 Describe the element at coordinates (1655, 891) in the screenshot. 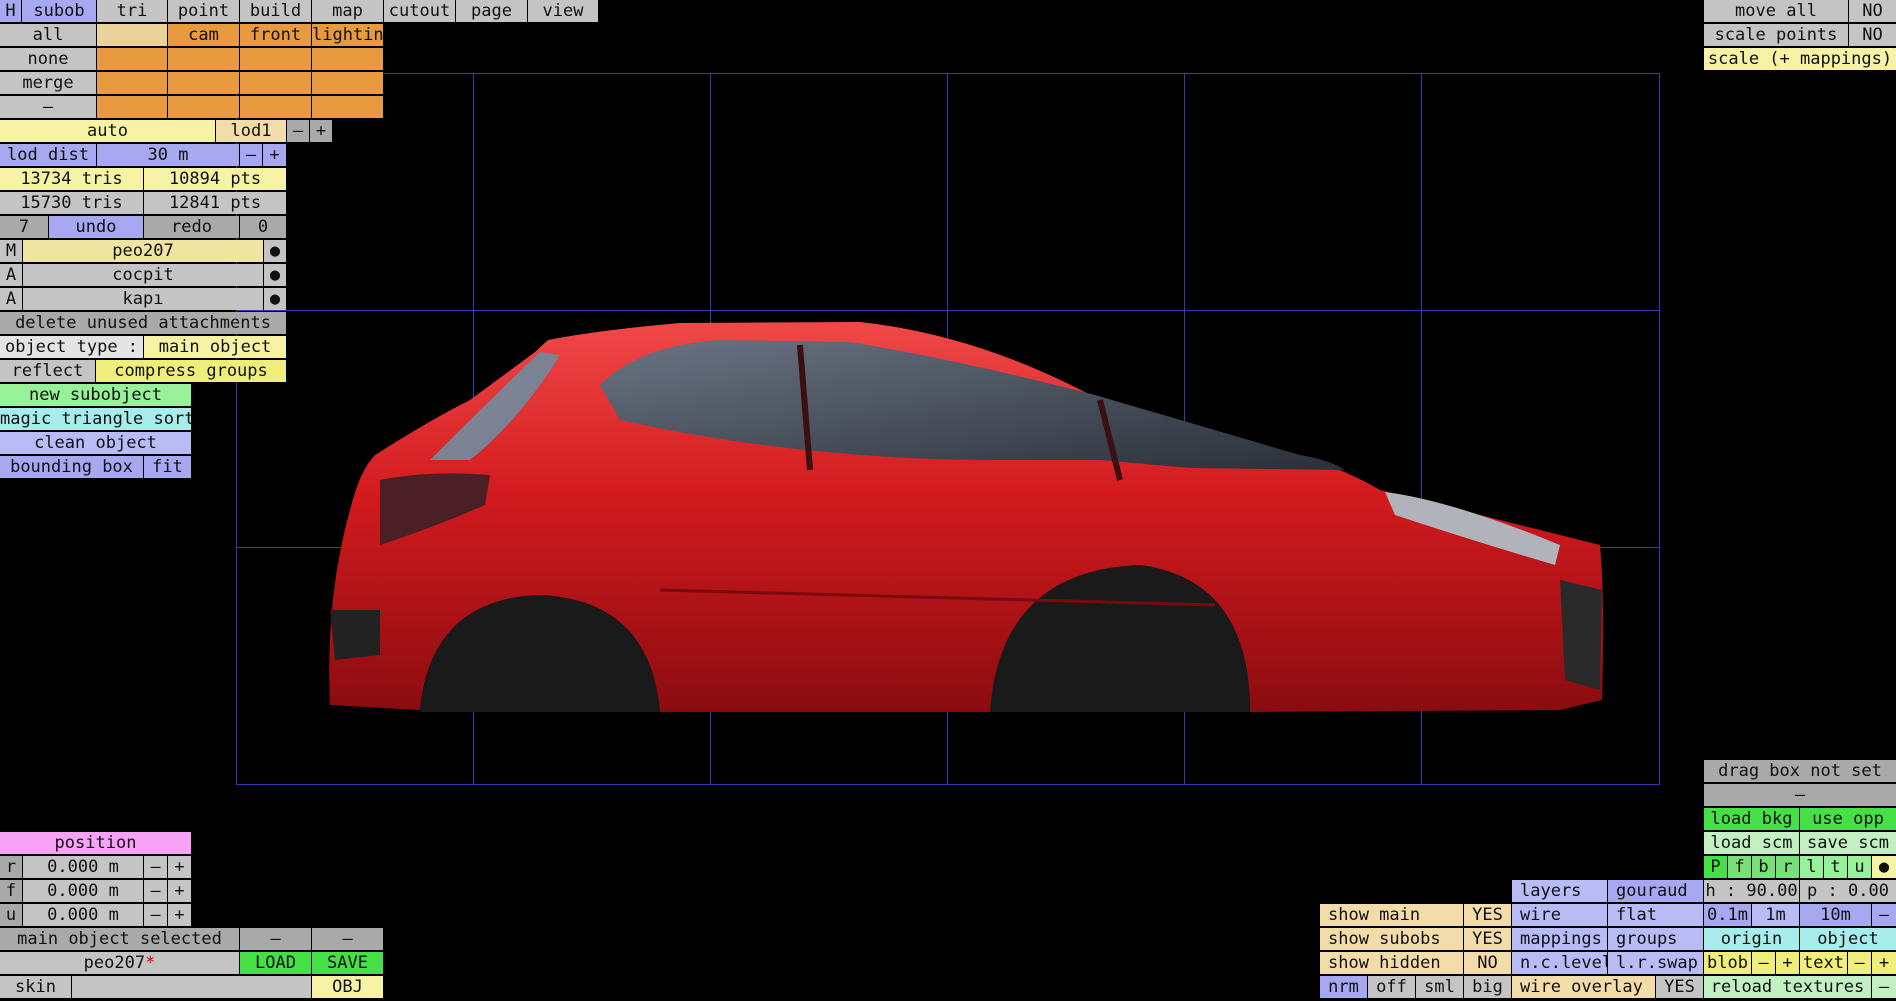

I see `gouraud-button: gouraud` at that location.